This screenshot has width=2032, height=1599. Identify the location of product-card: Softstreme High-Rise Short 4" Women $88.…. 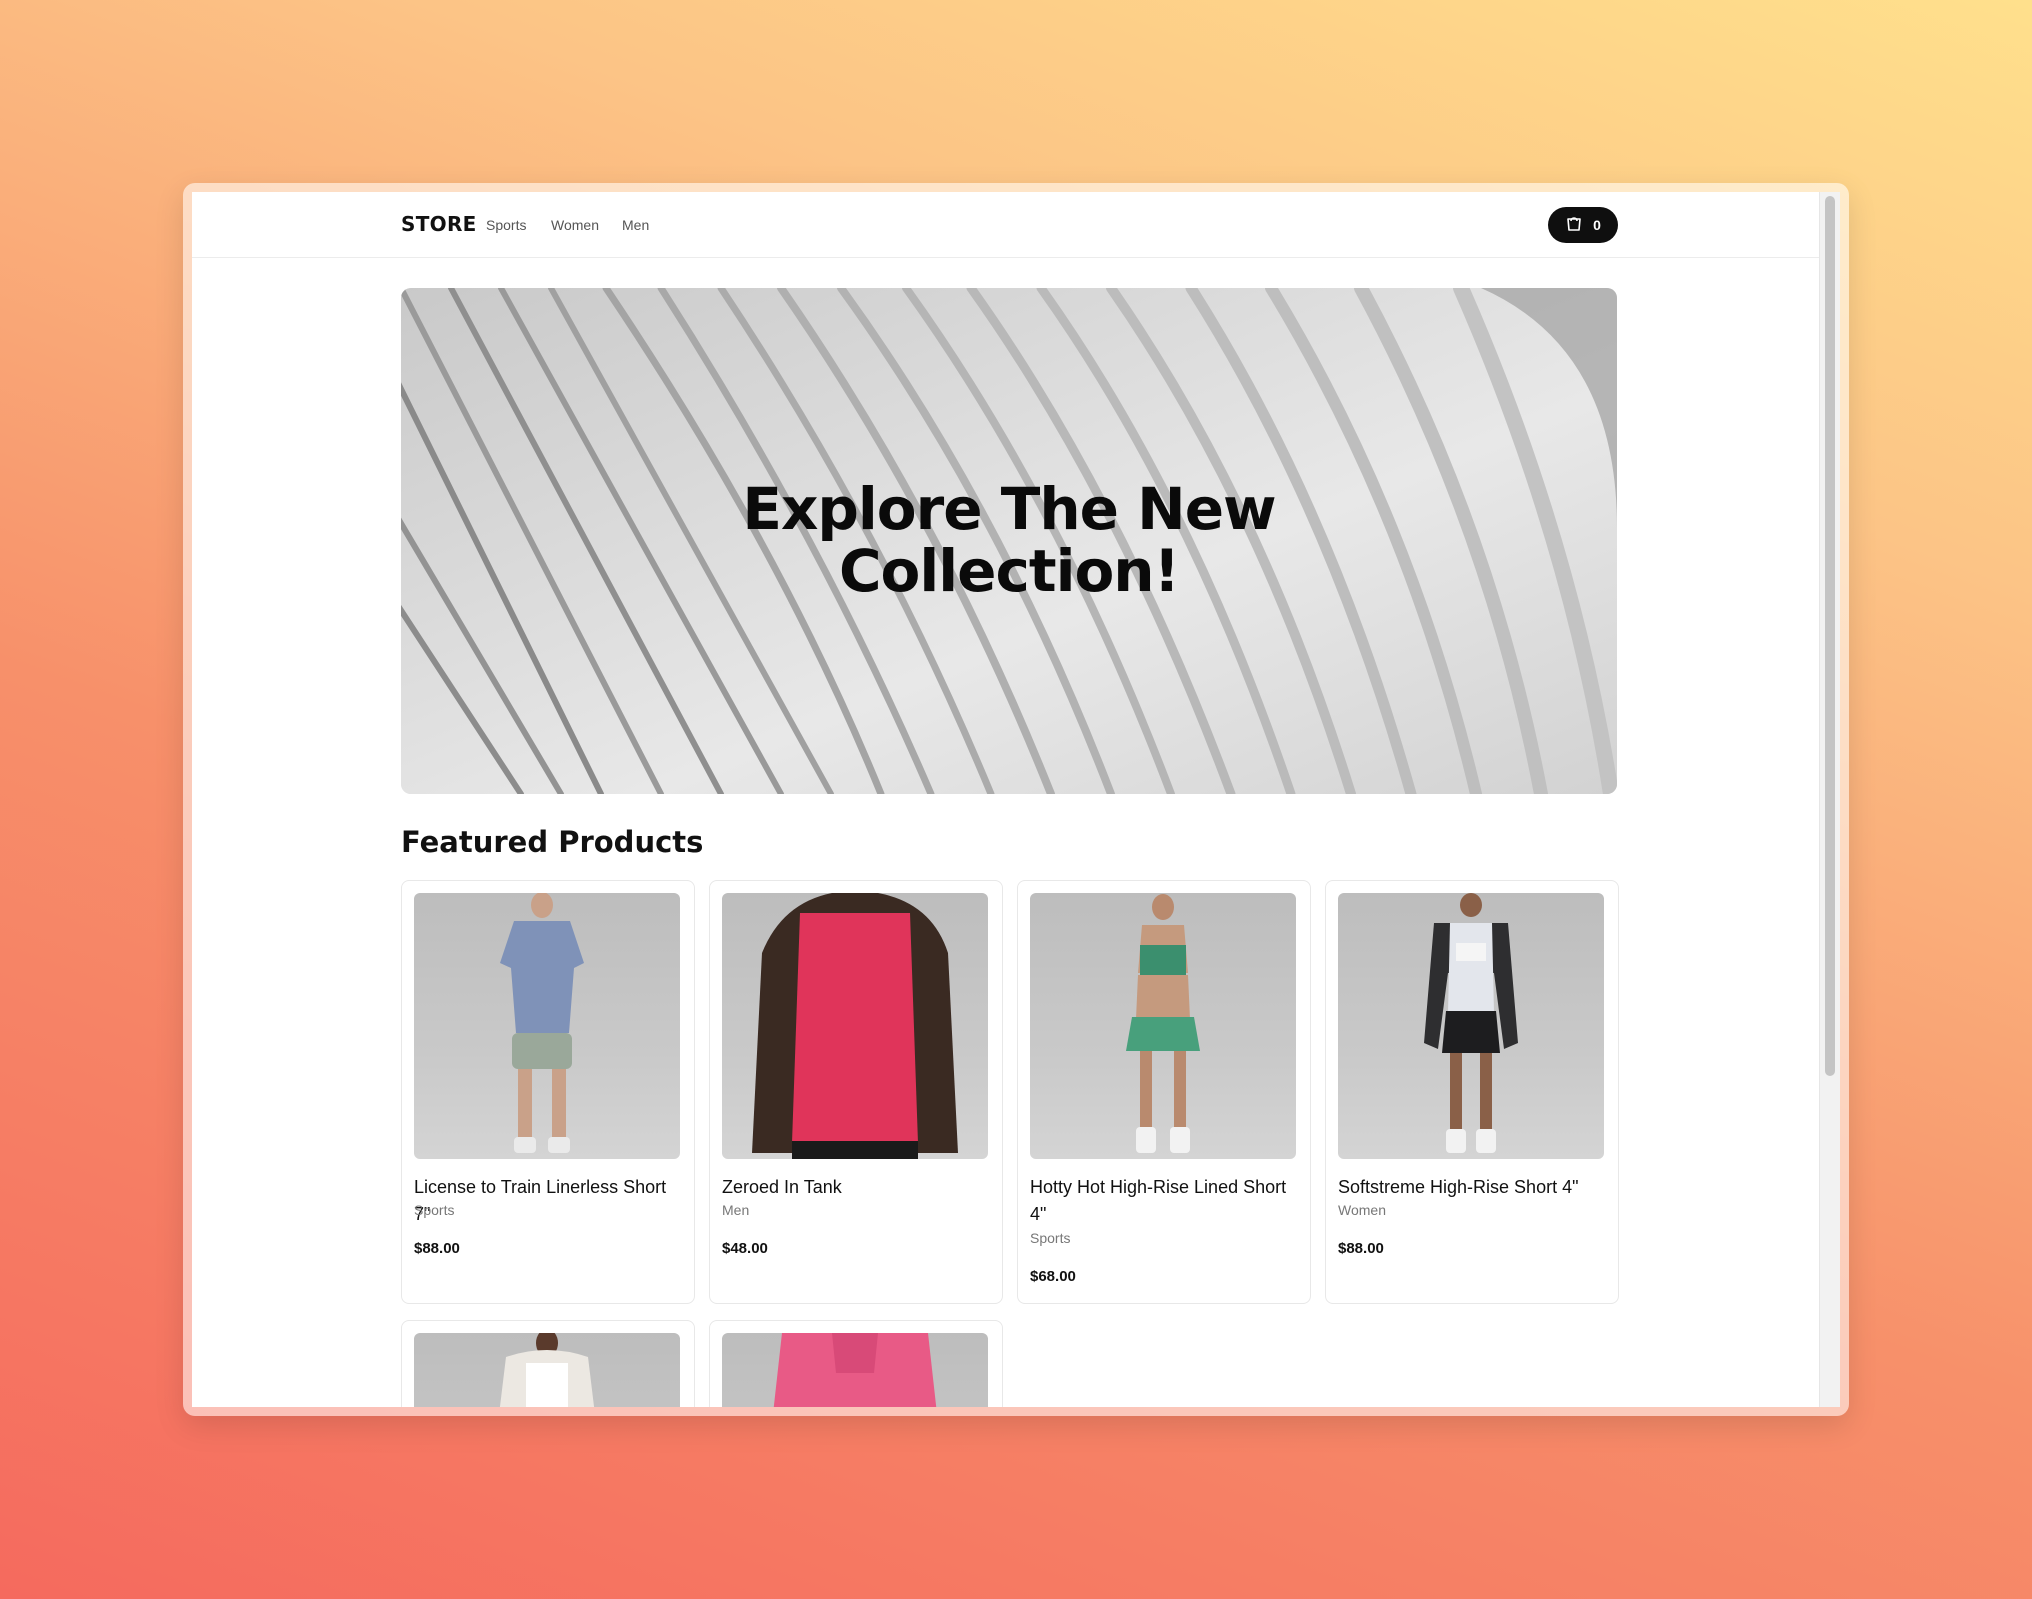
(1472, 1092).